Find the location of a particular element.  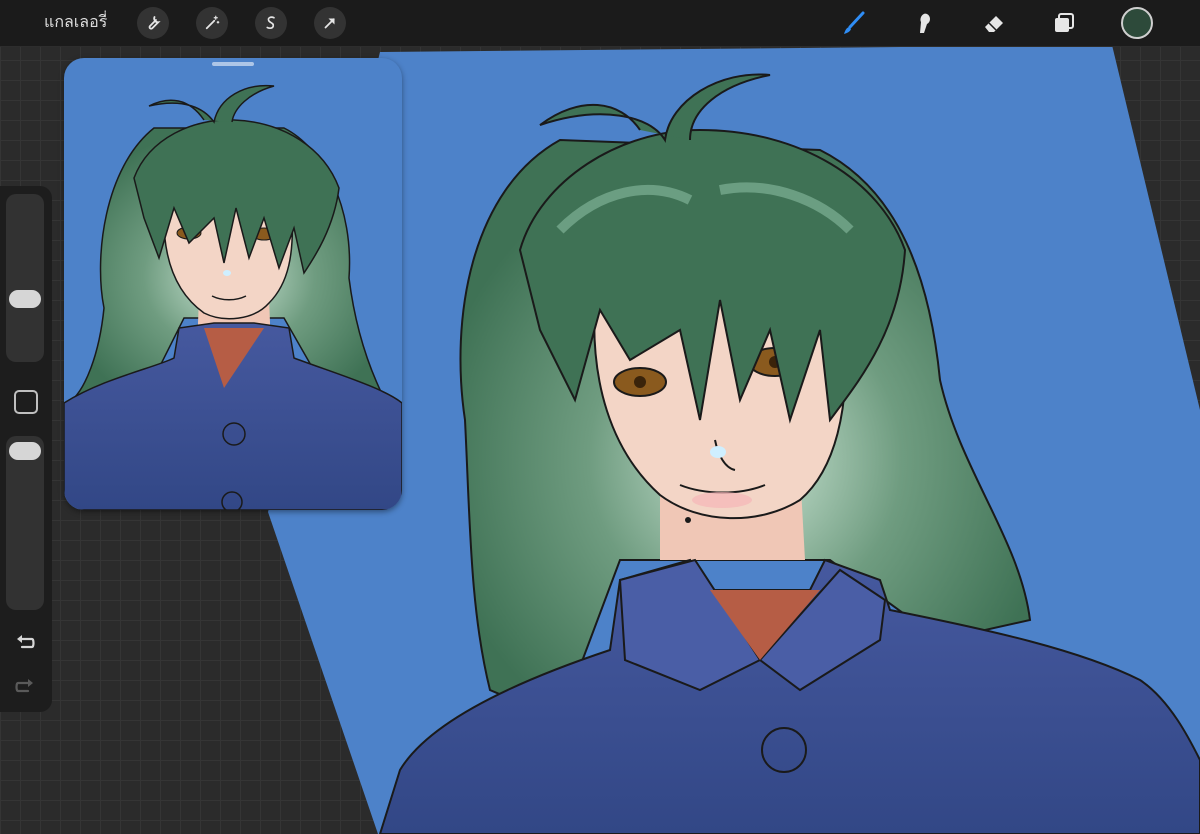

redo-icon is located at coordinates (25, 687).